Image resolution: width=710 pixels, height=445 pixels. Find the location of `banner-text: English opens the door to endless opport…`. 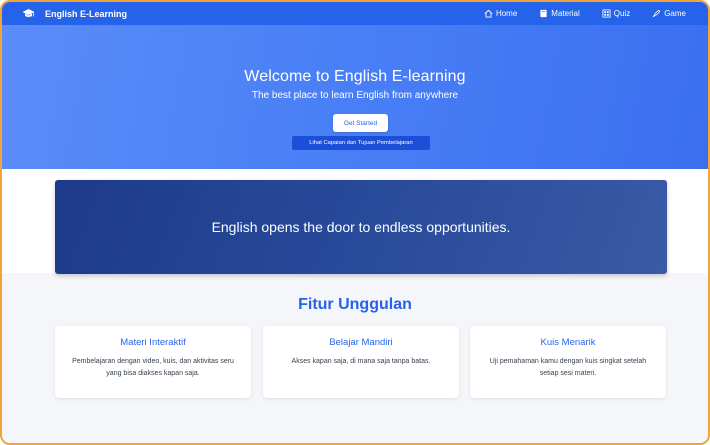

banner-text: English opens the door to endless opport… is located at coordinates (361, 227).